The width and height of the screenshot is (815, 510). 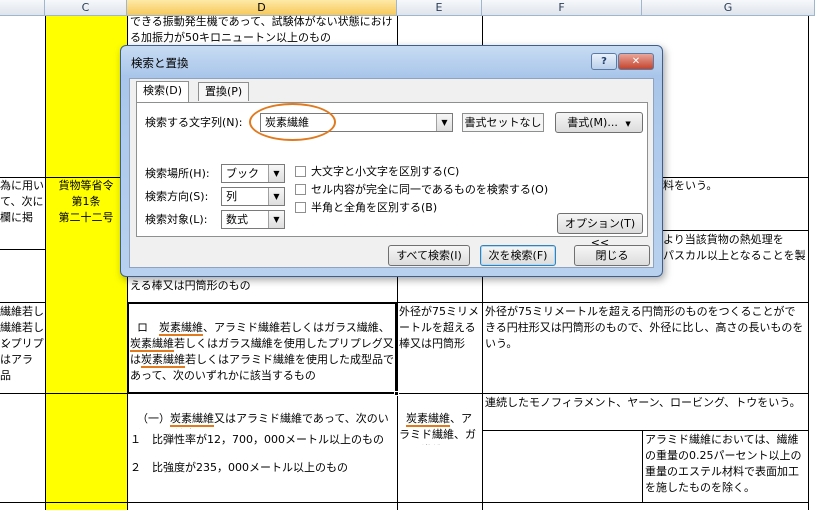 I want to click on dialog-title: 検索と置換, so click(x=160, y=63).